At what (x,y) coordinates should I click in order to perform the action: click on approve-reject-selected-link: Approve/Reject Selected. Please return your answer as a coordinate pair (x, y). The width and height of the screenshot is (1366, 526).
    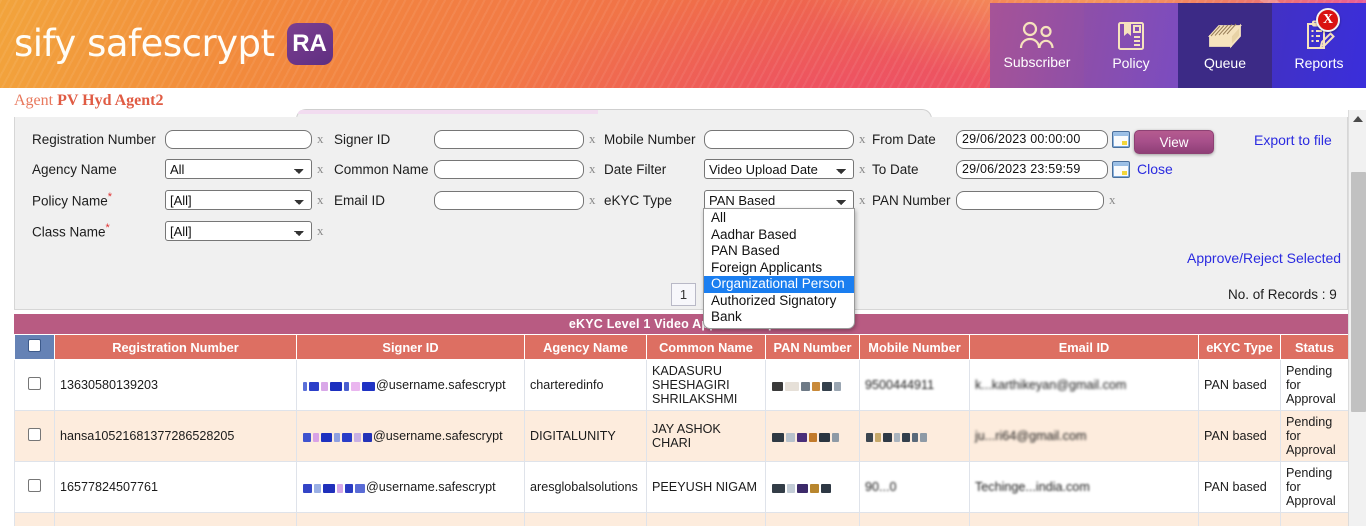
    Looking at the image, I should click on (1264, 258).